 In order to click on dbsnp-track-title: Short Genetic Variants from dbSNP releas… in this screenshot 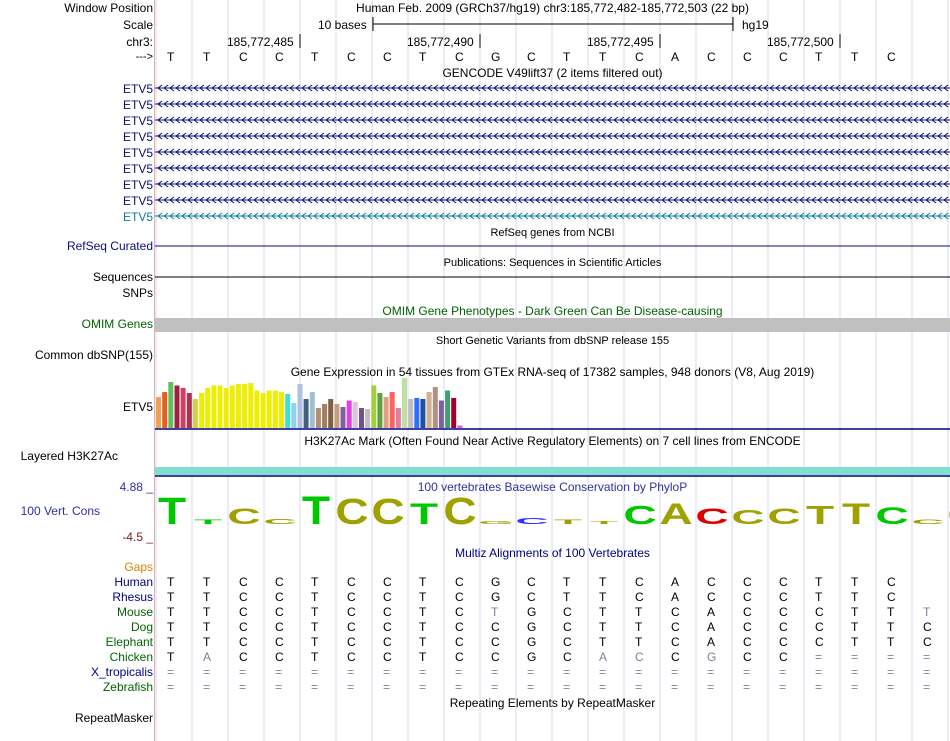, I will do `click(552, 341)`.